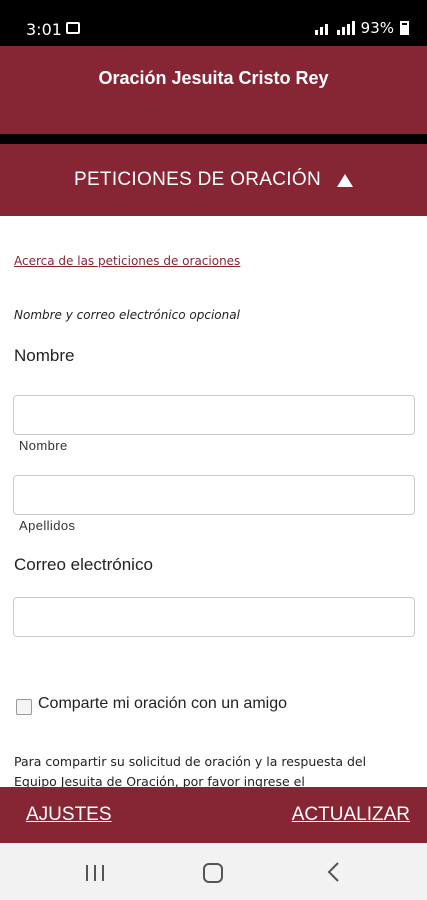 The width and height of the screenshot is (427, 900). Describe the element at coordinates (351, 815) in the screenshot. I see `update-button: ACTUALIZAR` at that location.